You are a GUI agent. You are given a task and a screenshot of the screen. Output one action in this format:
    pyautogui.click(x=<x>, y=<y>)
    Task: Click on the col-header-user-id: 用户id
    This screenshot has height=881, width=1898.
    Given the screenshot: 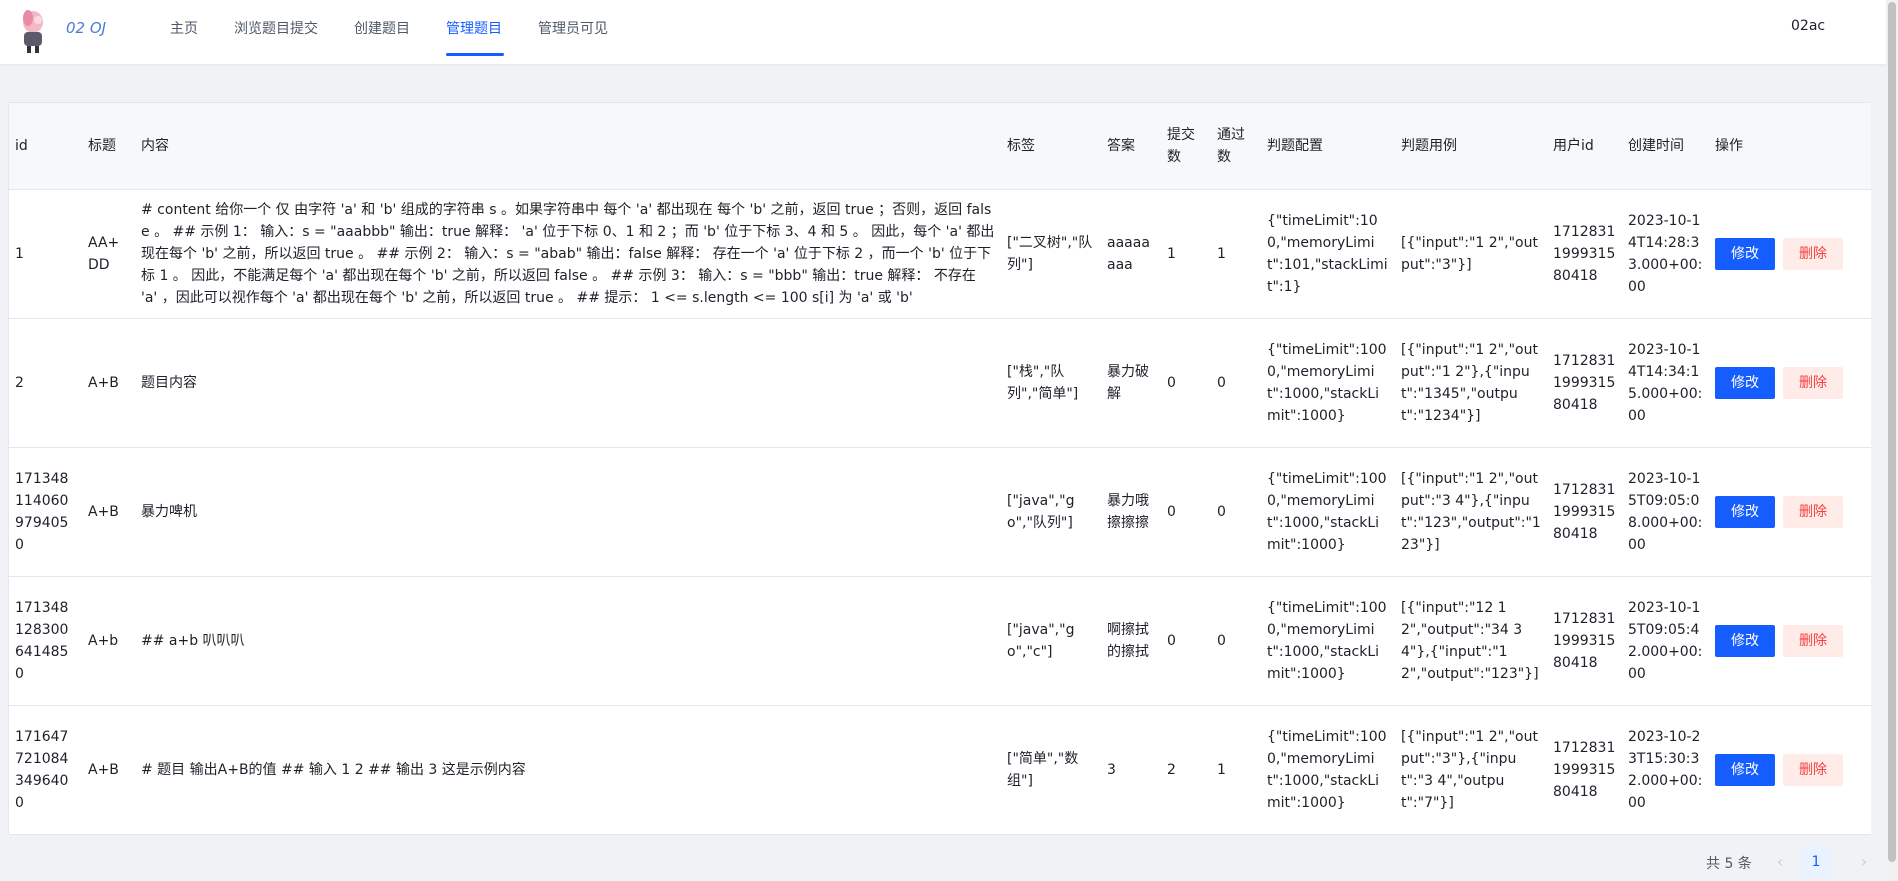 What is the action you would take?
    pyautogui.click(x=1584, y=146)
    